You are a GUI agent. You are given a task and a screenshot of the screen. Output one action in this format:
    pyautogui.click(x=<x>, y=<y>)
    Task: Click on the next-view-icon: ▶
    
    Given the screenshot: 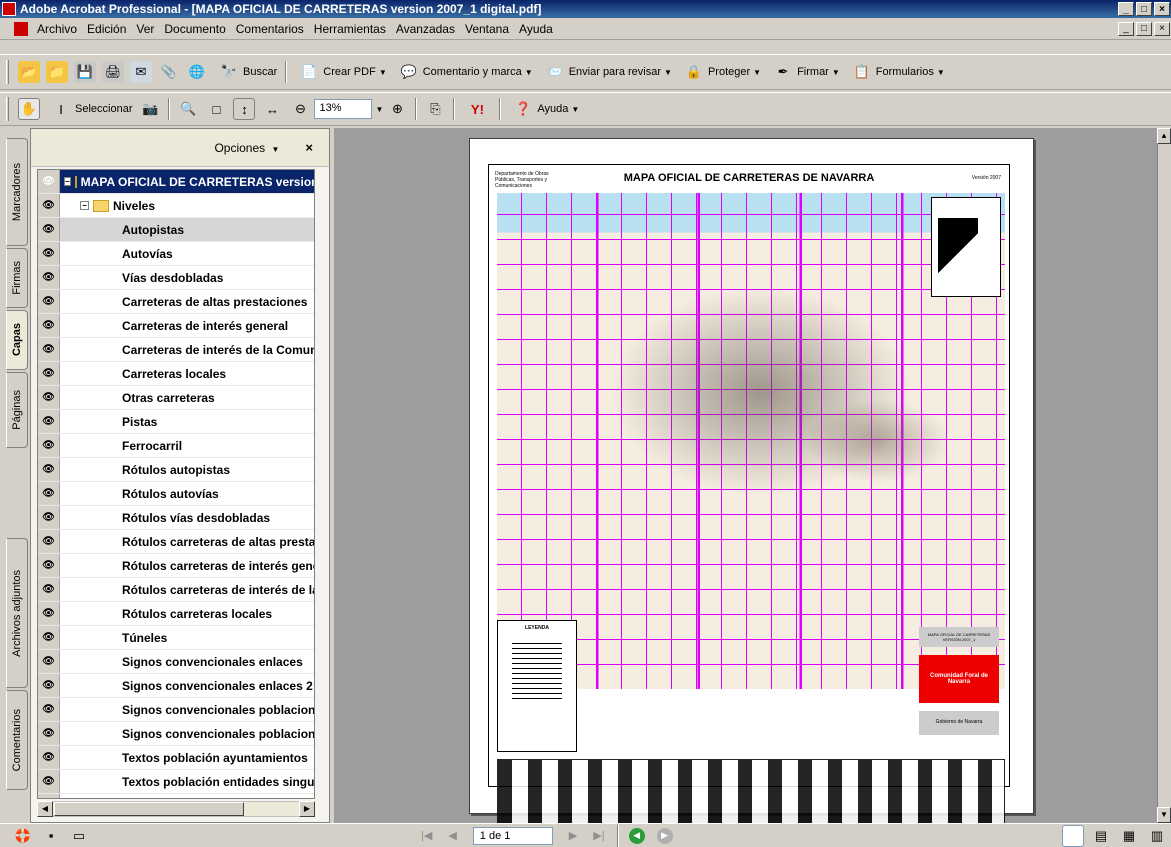 What is the action you would take?
    pyautogui.click(x=664, y=835)
    